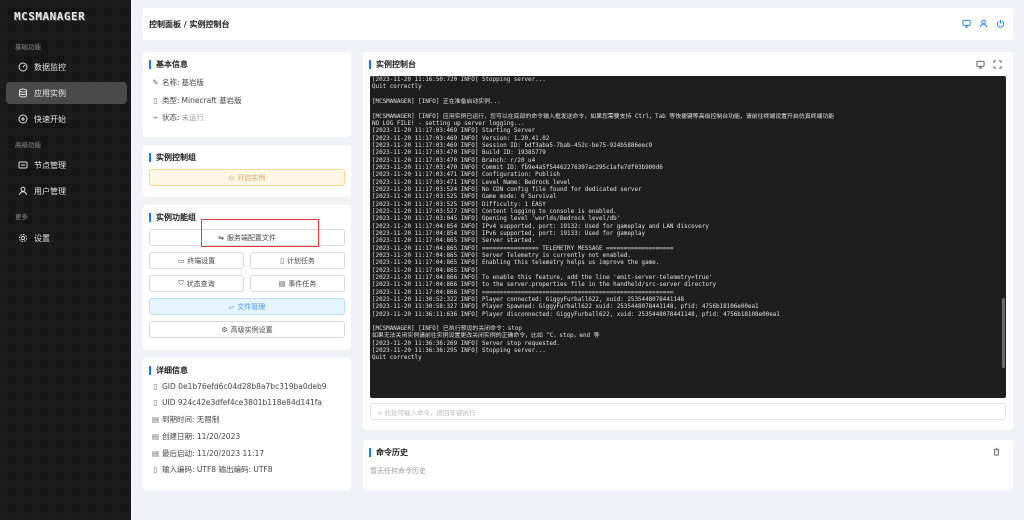  I want to click on highlight-box, so click(260, 233).